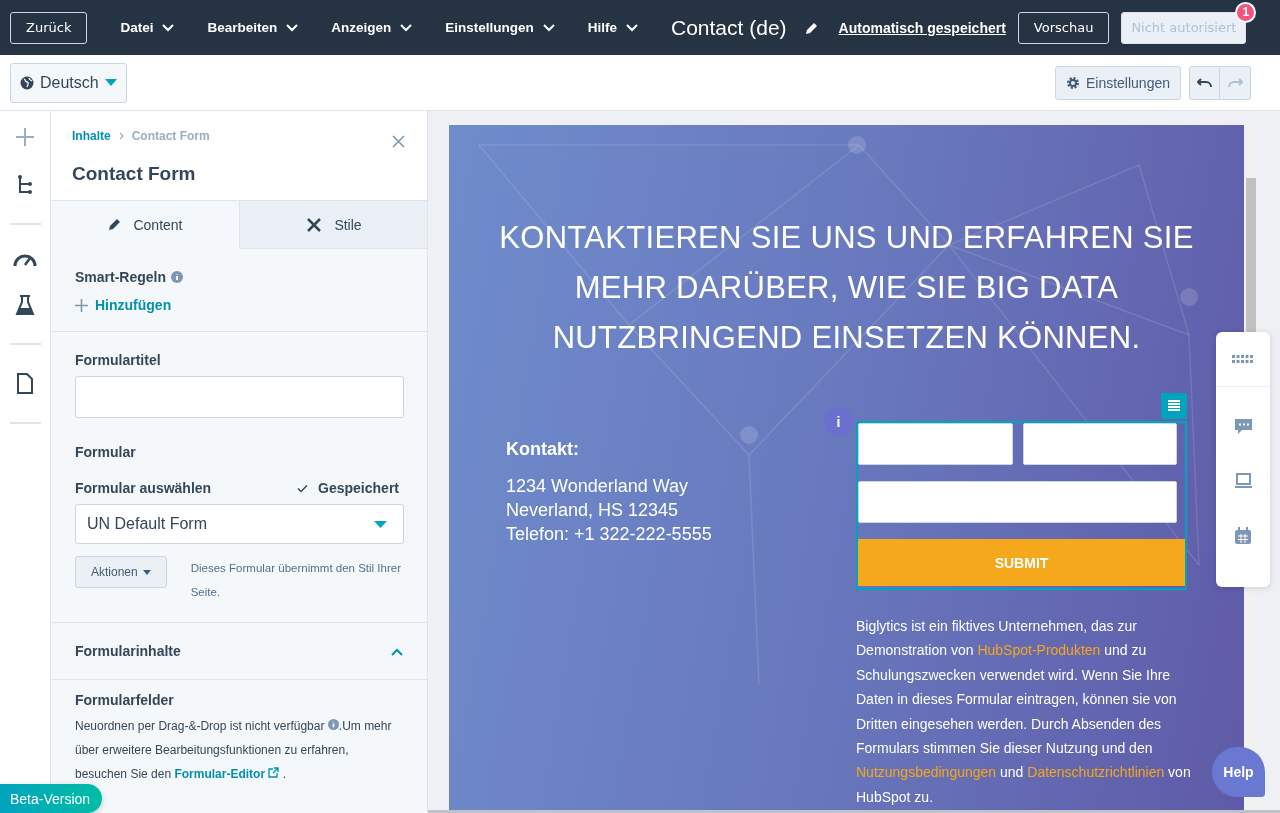 This screenshot has width=1280, height=813. What do you see at coordinates (1243, 481) in the screenshot?
I see `laptop-icon` at bounding box center [1243, 481].